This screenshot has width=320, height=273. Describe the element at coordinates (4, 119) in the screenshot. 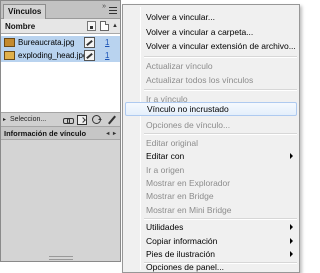

I see `expand-triangle-icon: ▸` at that location.